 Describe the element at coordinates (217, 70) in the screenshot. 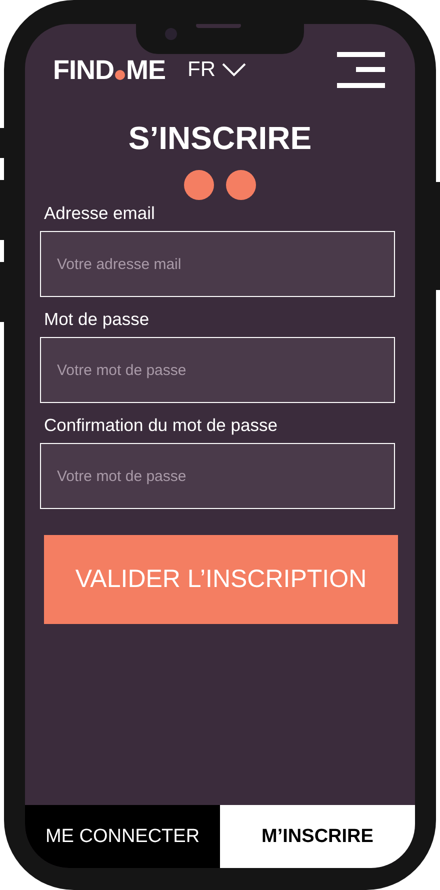

I see `language-selector: FR` at that location.